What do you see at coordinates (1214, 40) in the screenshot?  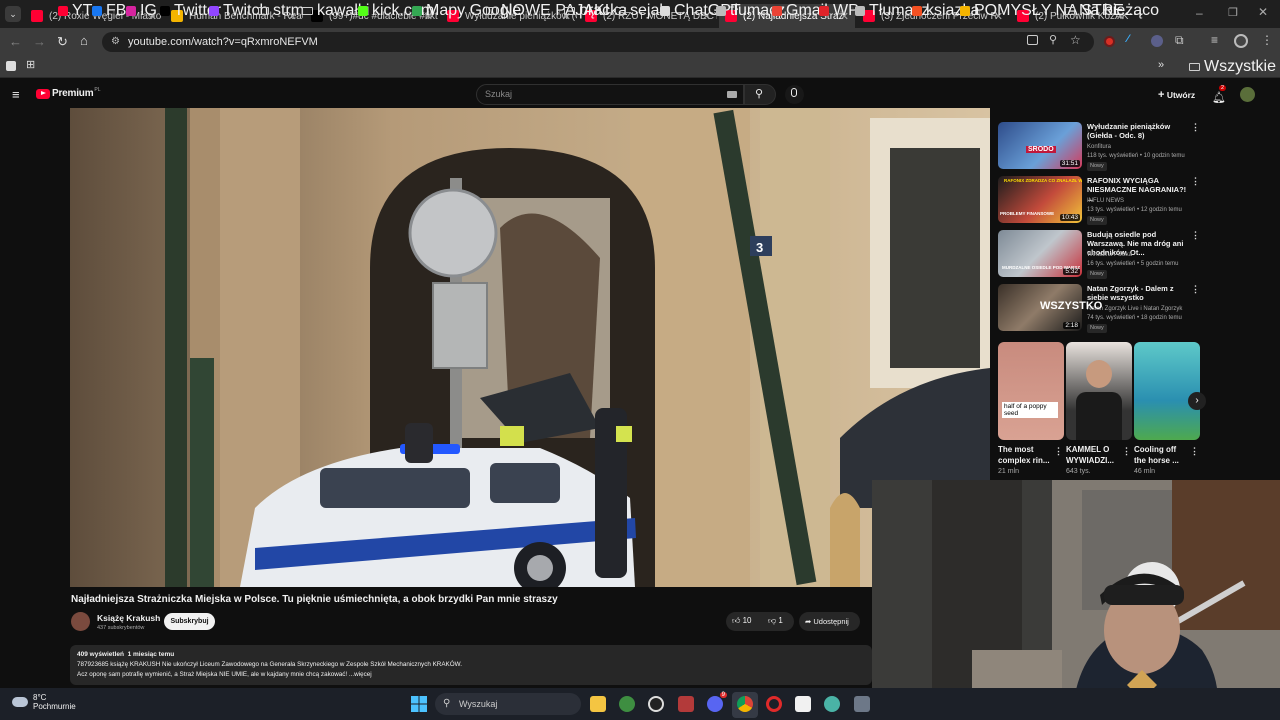 I see `reading-list-icon: ≡` at bounding box center [1214, 40].